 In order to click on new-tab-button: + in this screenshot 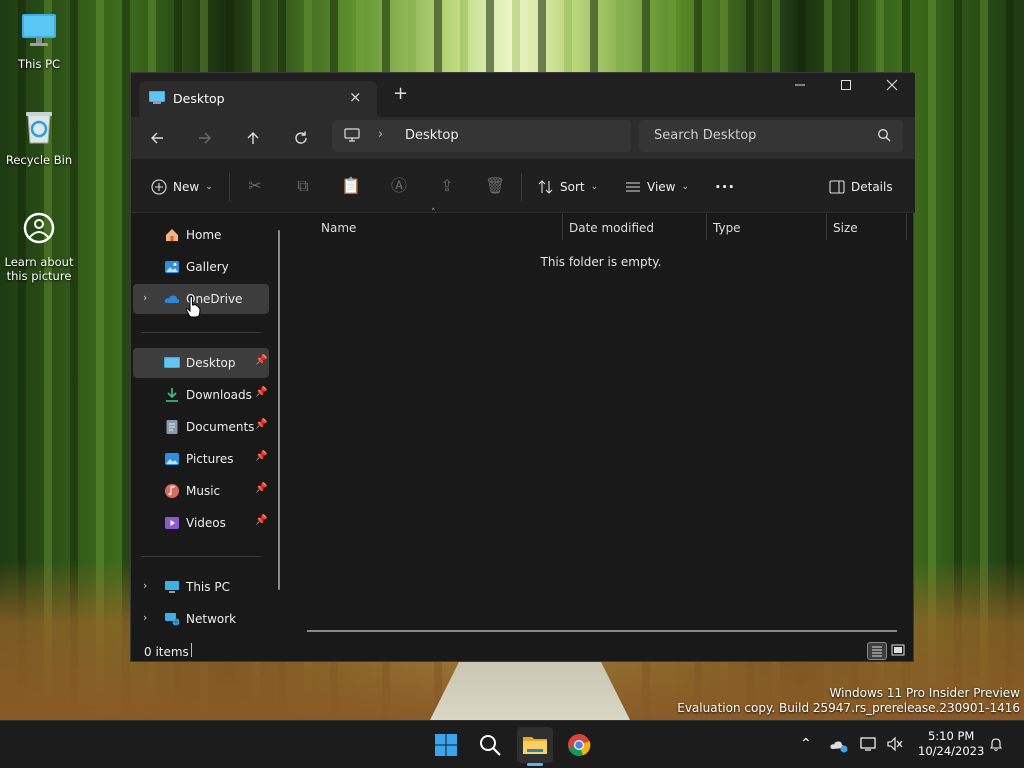, I will do `click(400, 94)`.